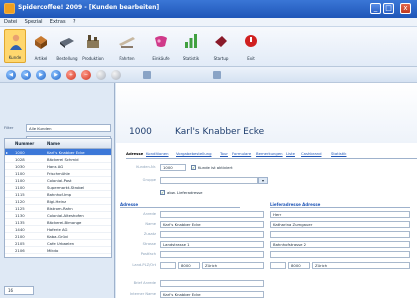  I want to click on aktiv-checkbox: ✓, so click(193, 167).